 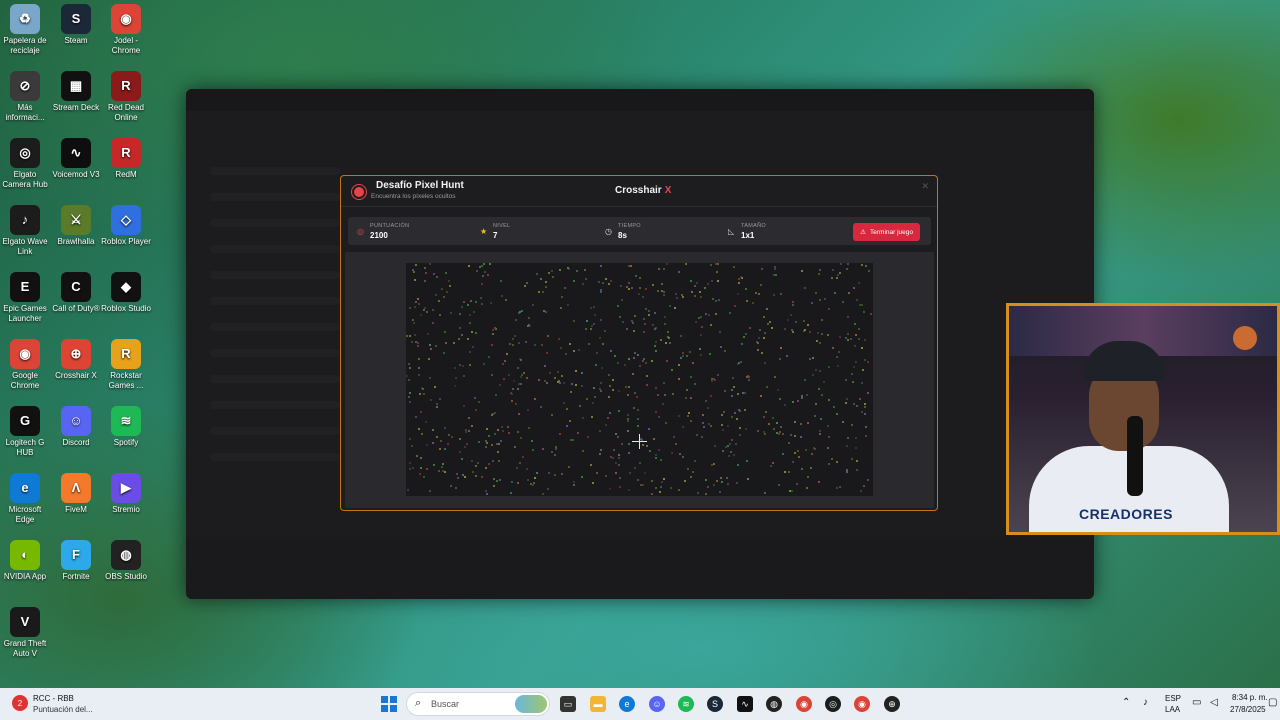 I want to click on desktop-icon-grand-theft-auto-v: V Grand Theft Auto V, so click(x=25, y=631).